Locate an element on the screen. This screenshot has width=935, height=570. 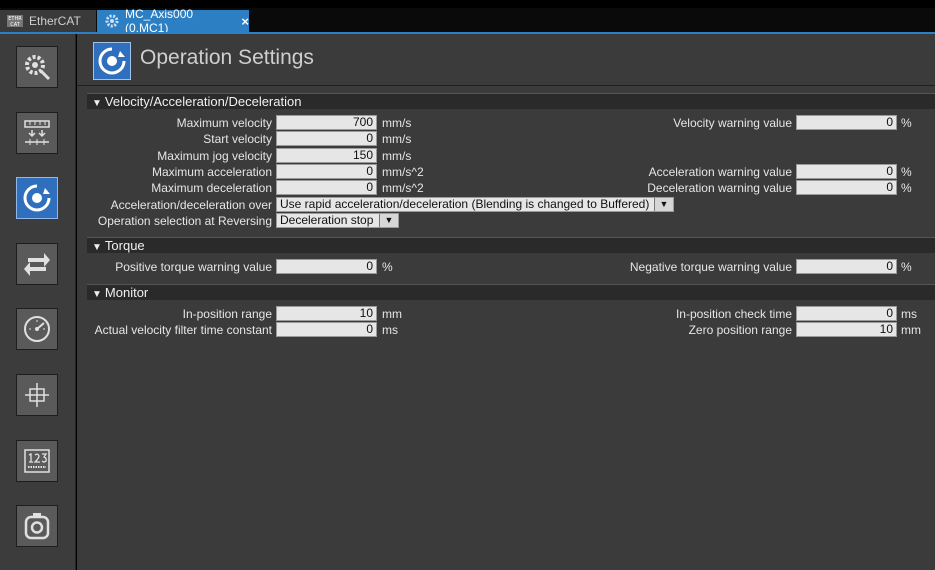
sidebar-item-position is located at coordinates (37, 395).